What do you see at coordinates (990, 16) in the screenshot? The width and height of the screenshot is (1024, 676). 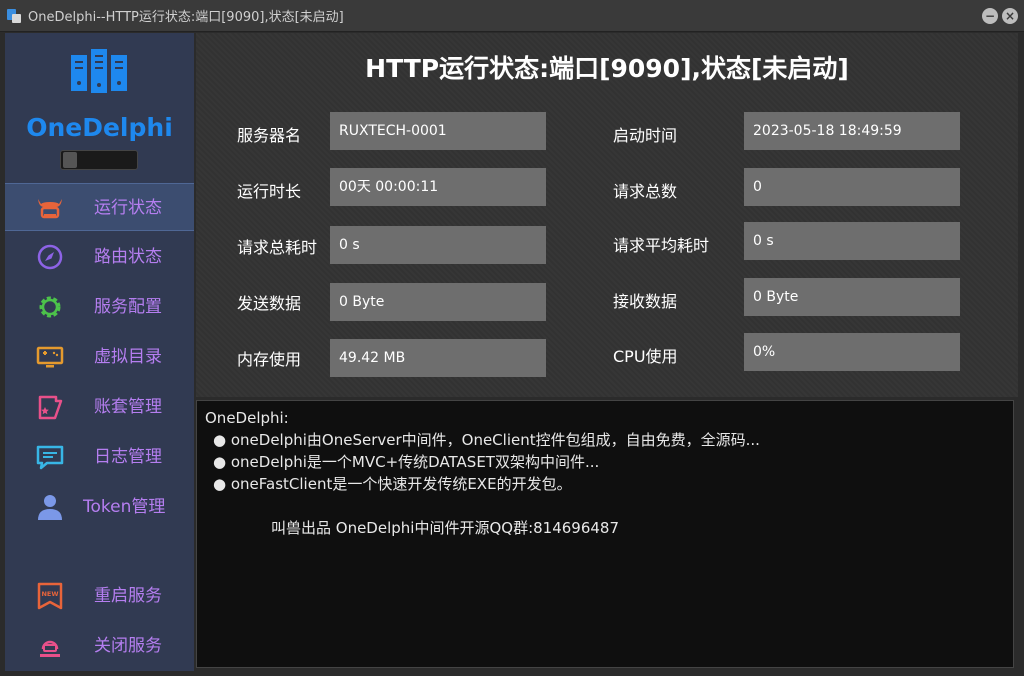 I see `minimize-button: −` at bounding box center [990, 16].